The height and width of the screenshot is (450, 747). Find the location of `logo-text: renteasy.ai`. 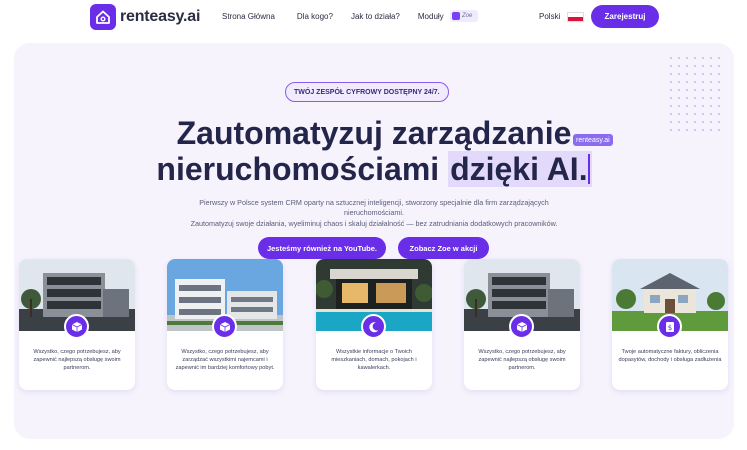

logo-text: renteasy.ai is located at coordinates (160, 16).